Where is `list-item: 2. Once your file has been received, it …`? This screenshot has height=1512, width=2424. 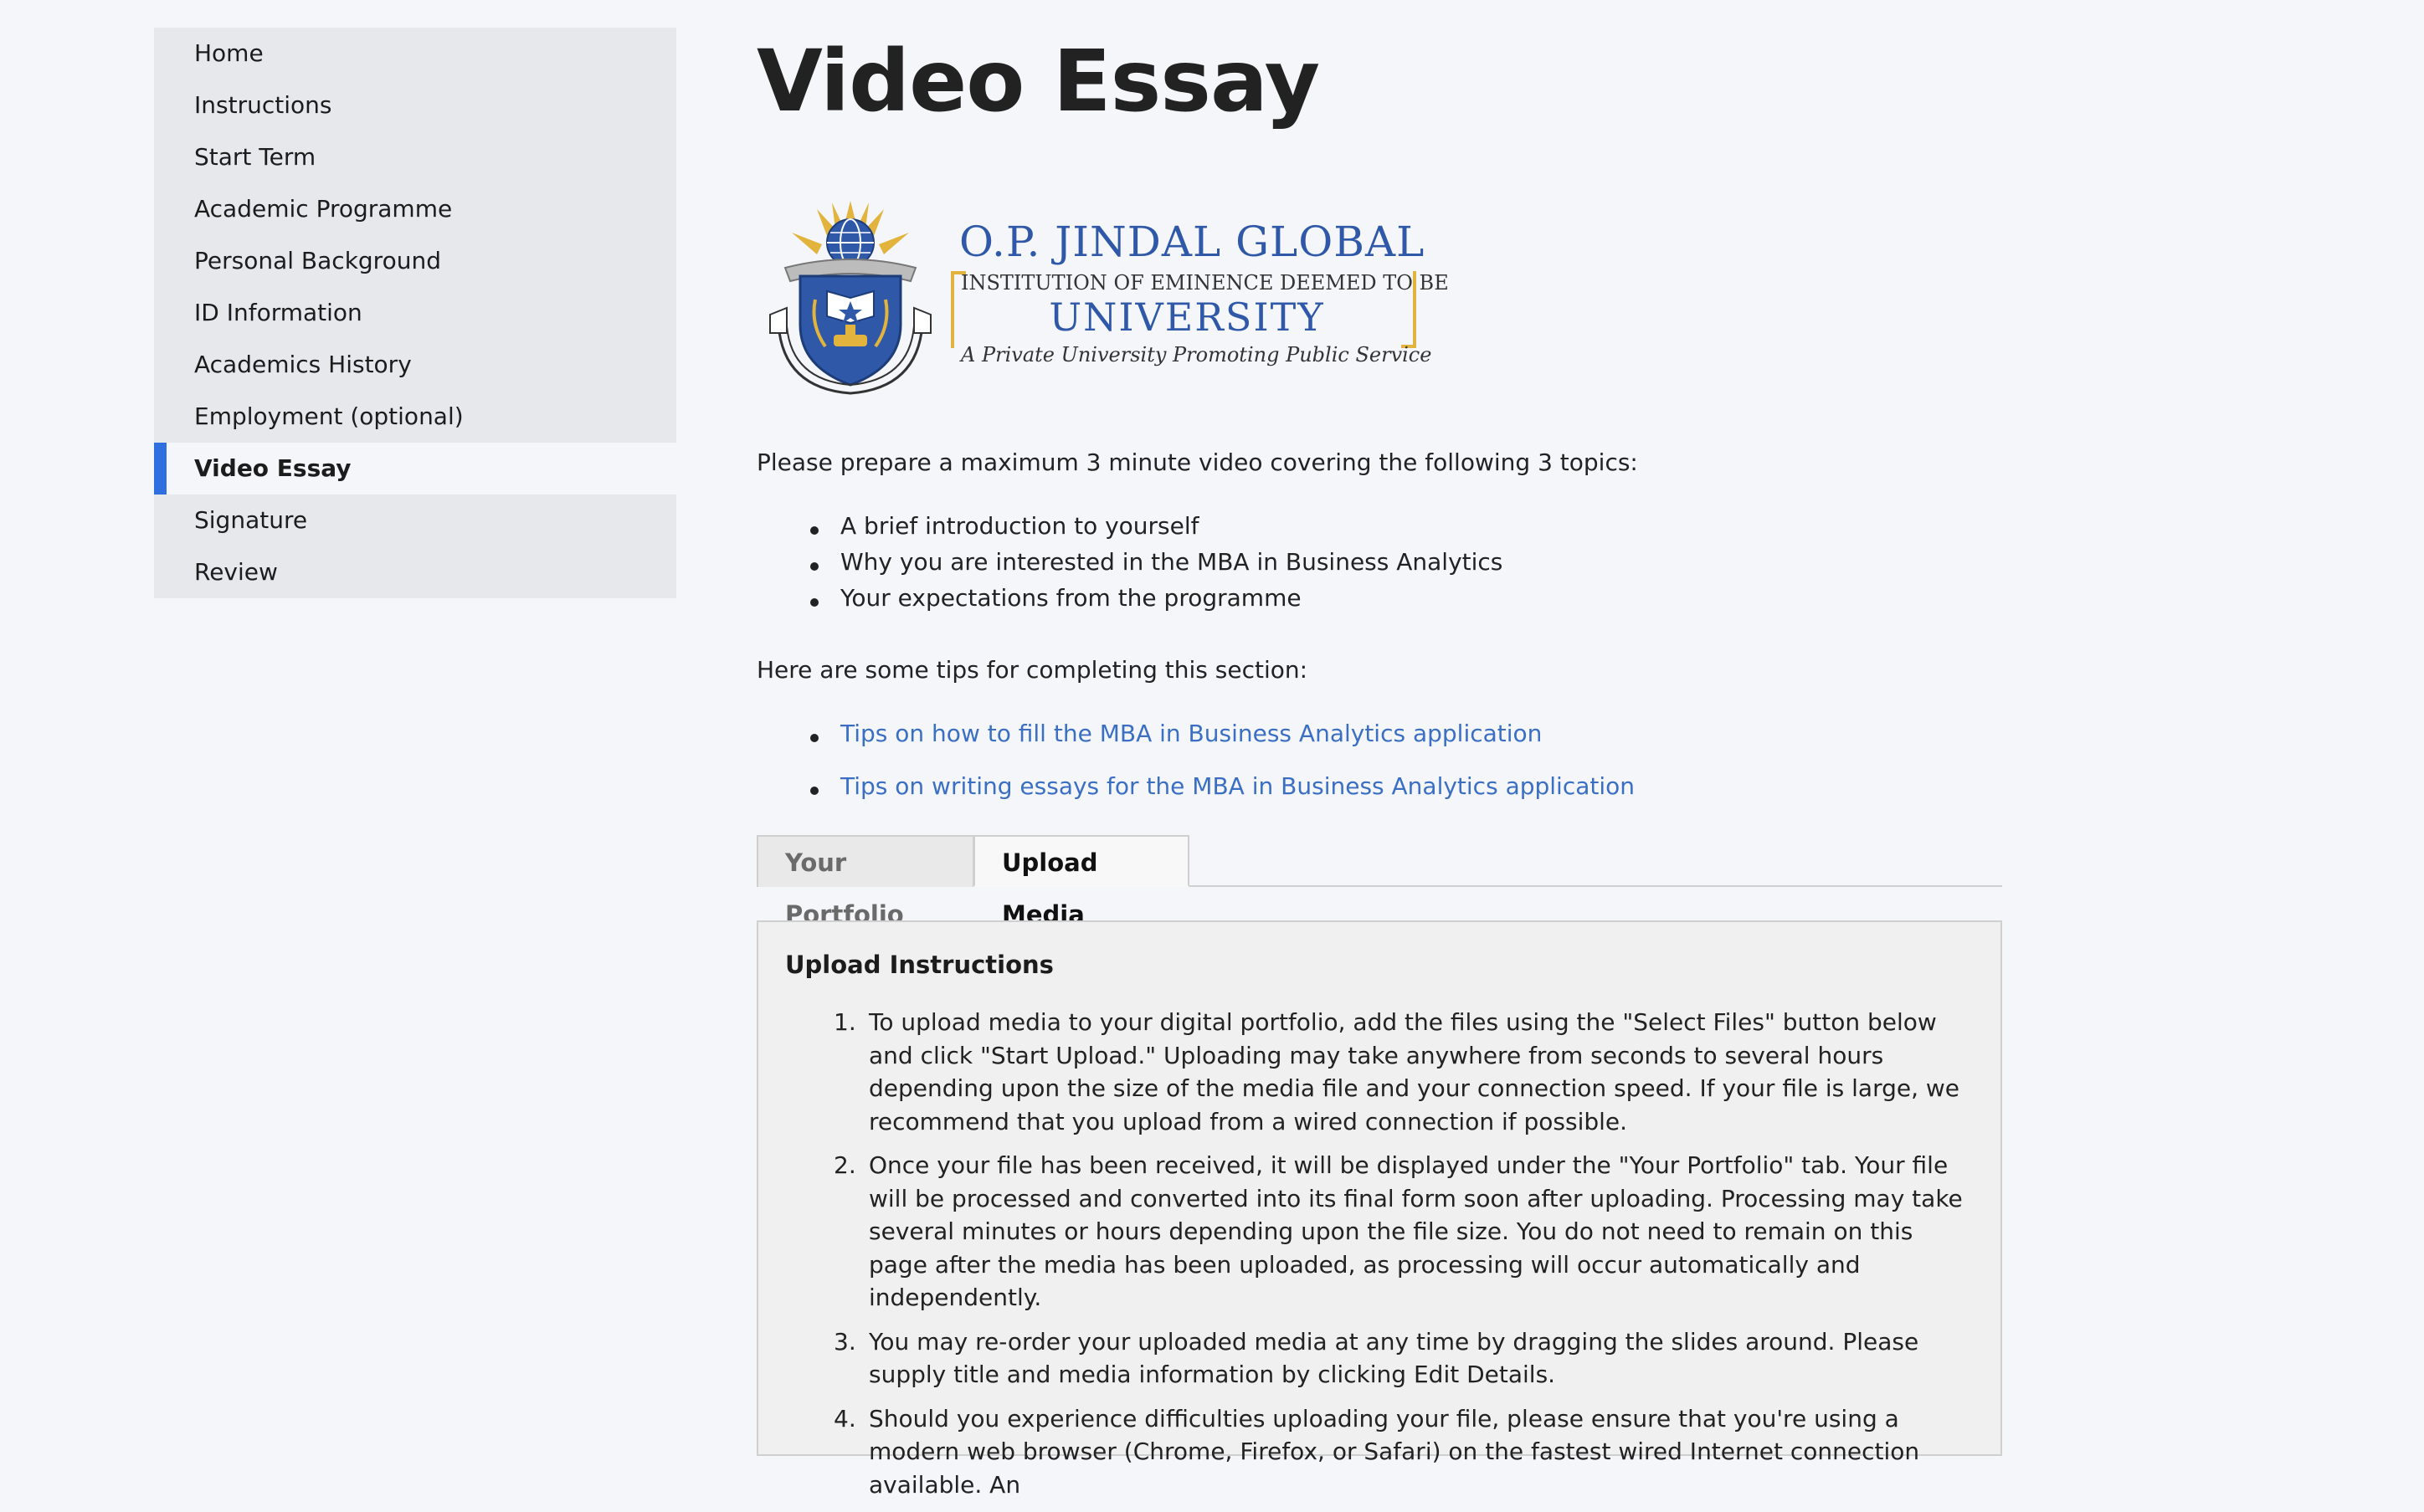 list-item: 2. Once your file has been received, it … is located at coordinates (1404, 1232).